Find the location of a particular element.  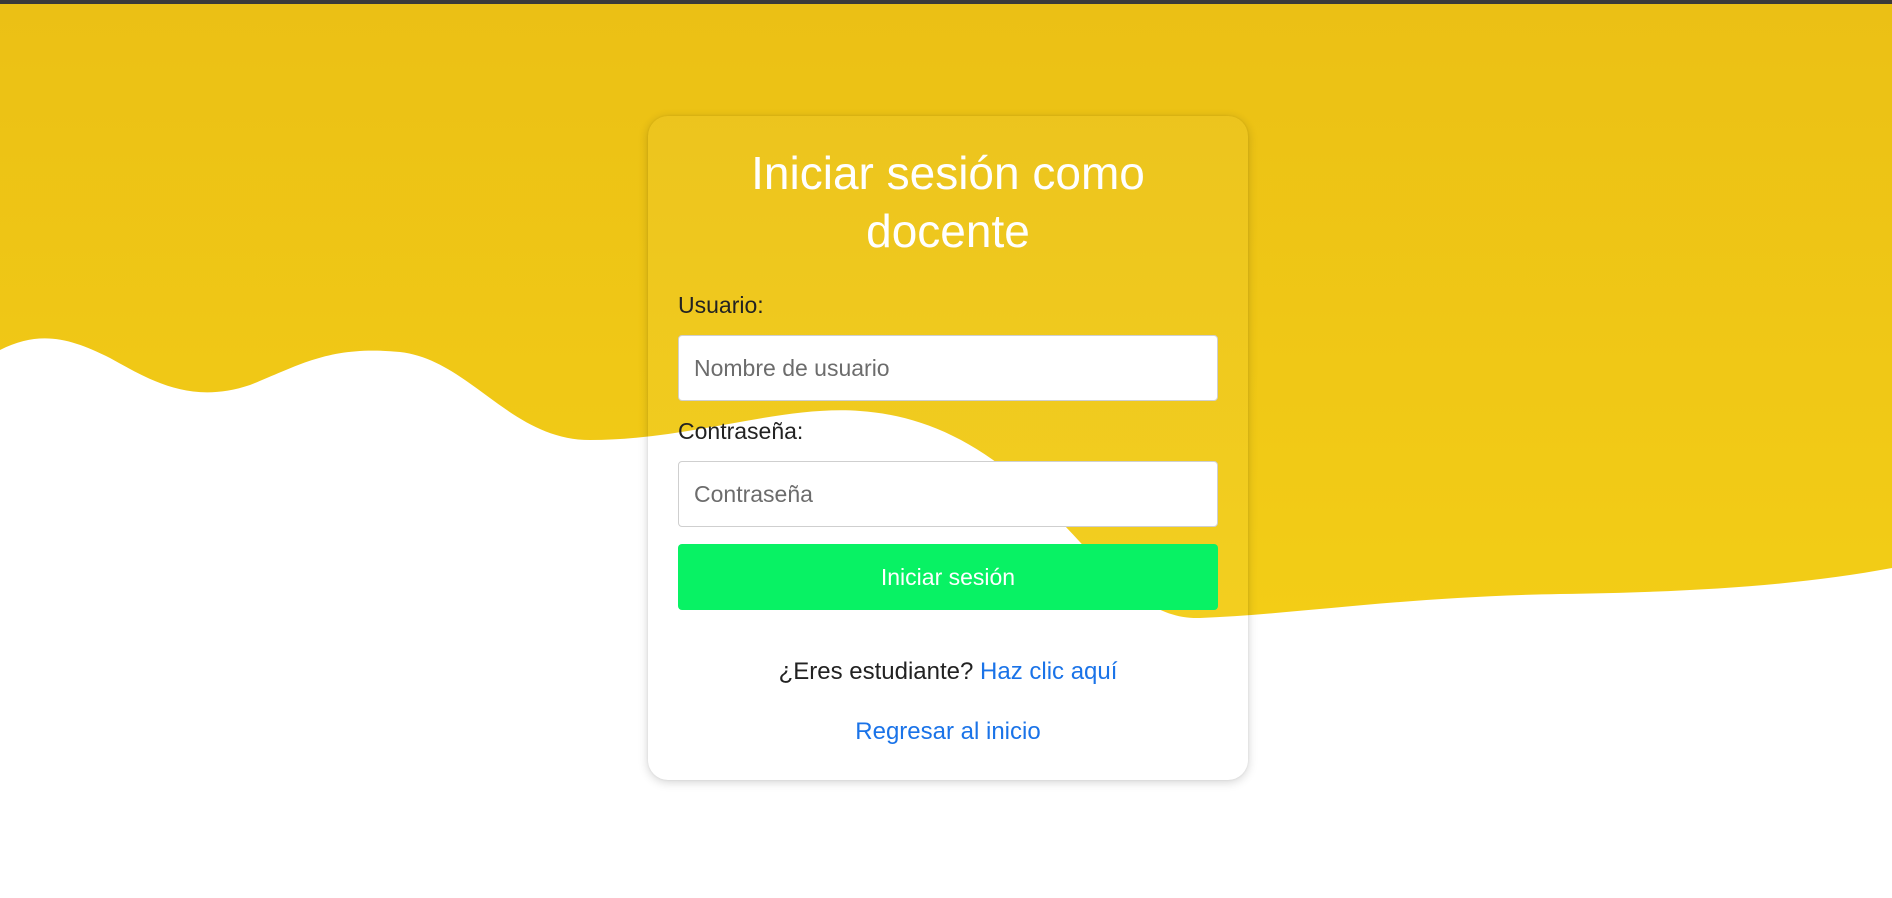

password-input is located at coordinates (948, 494).